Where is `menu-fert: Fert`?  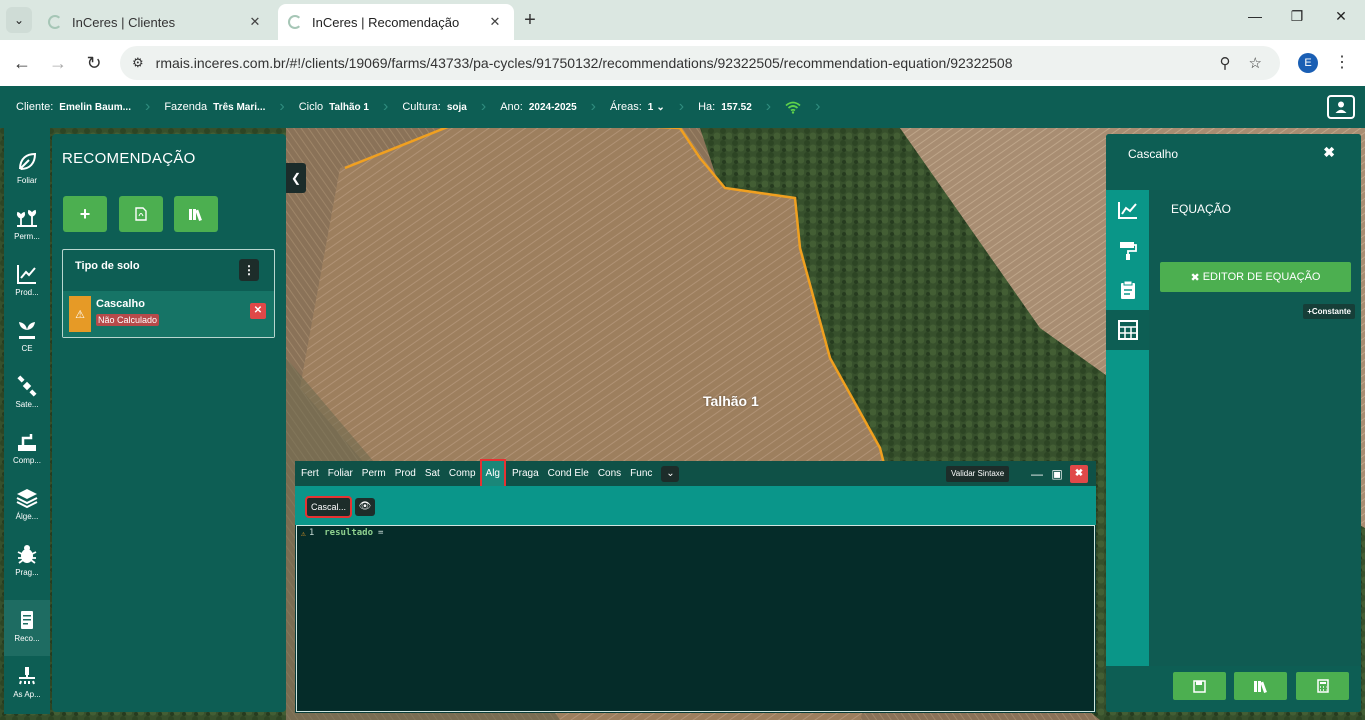
menu-fert: Fert is located at coordinates (310, 473).